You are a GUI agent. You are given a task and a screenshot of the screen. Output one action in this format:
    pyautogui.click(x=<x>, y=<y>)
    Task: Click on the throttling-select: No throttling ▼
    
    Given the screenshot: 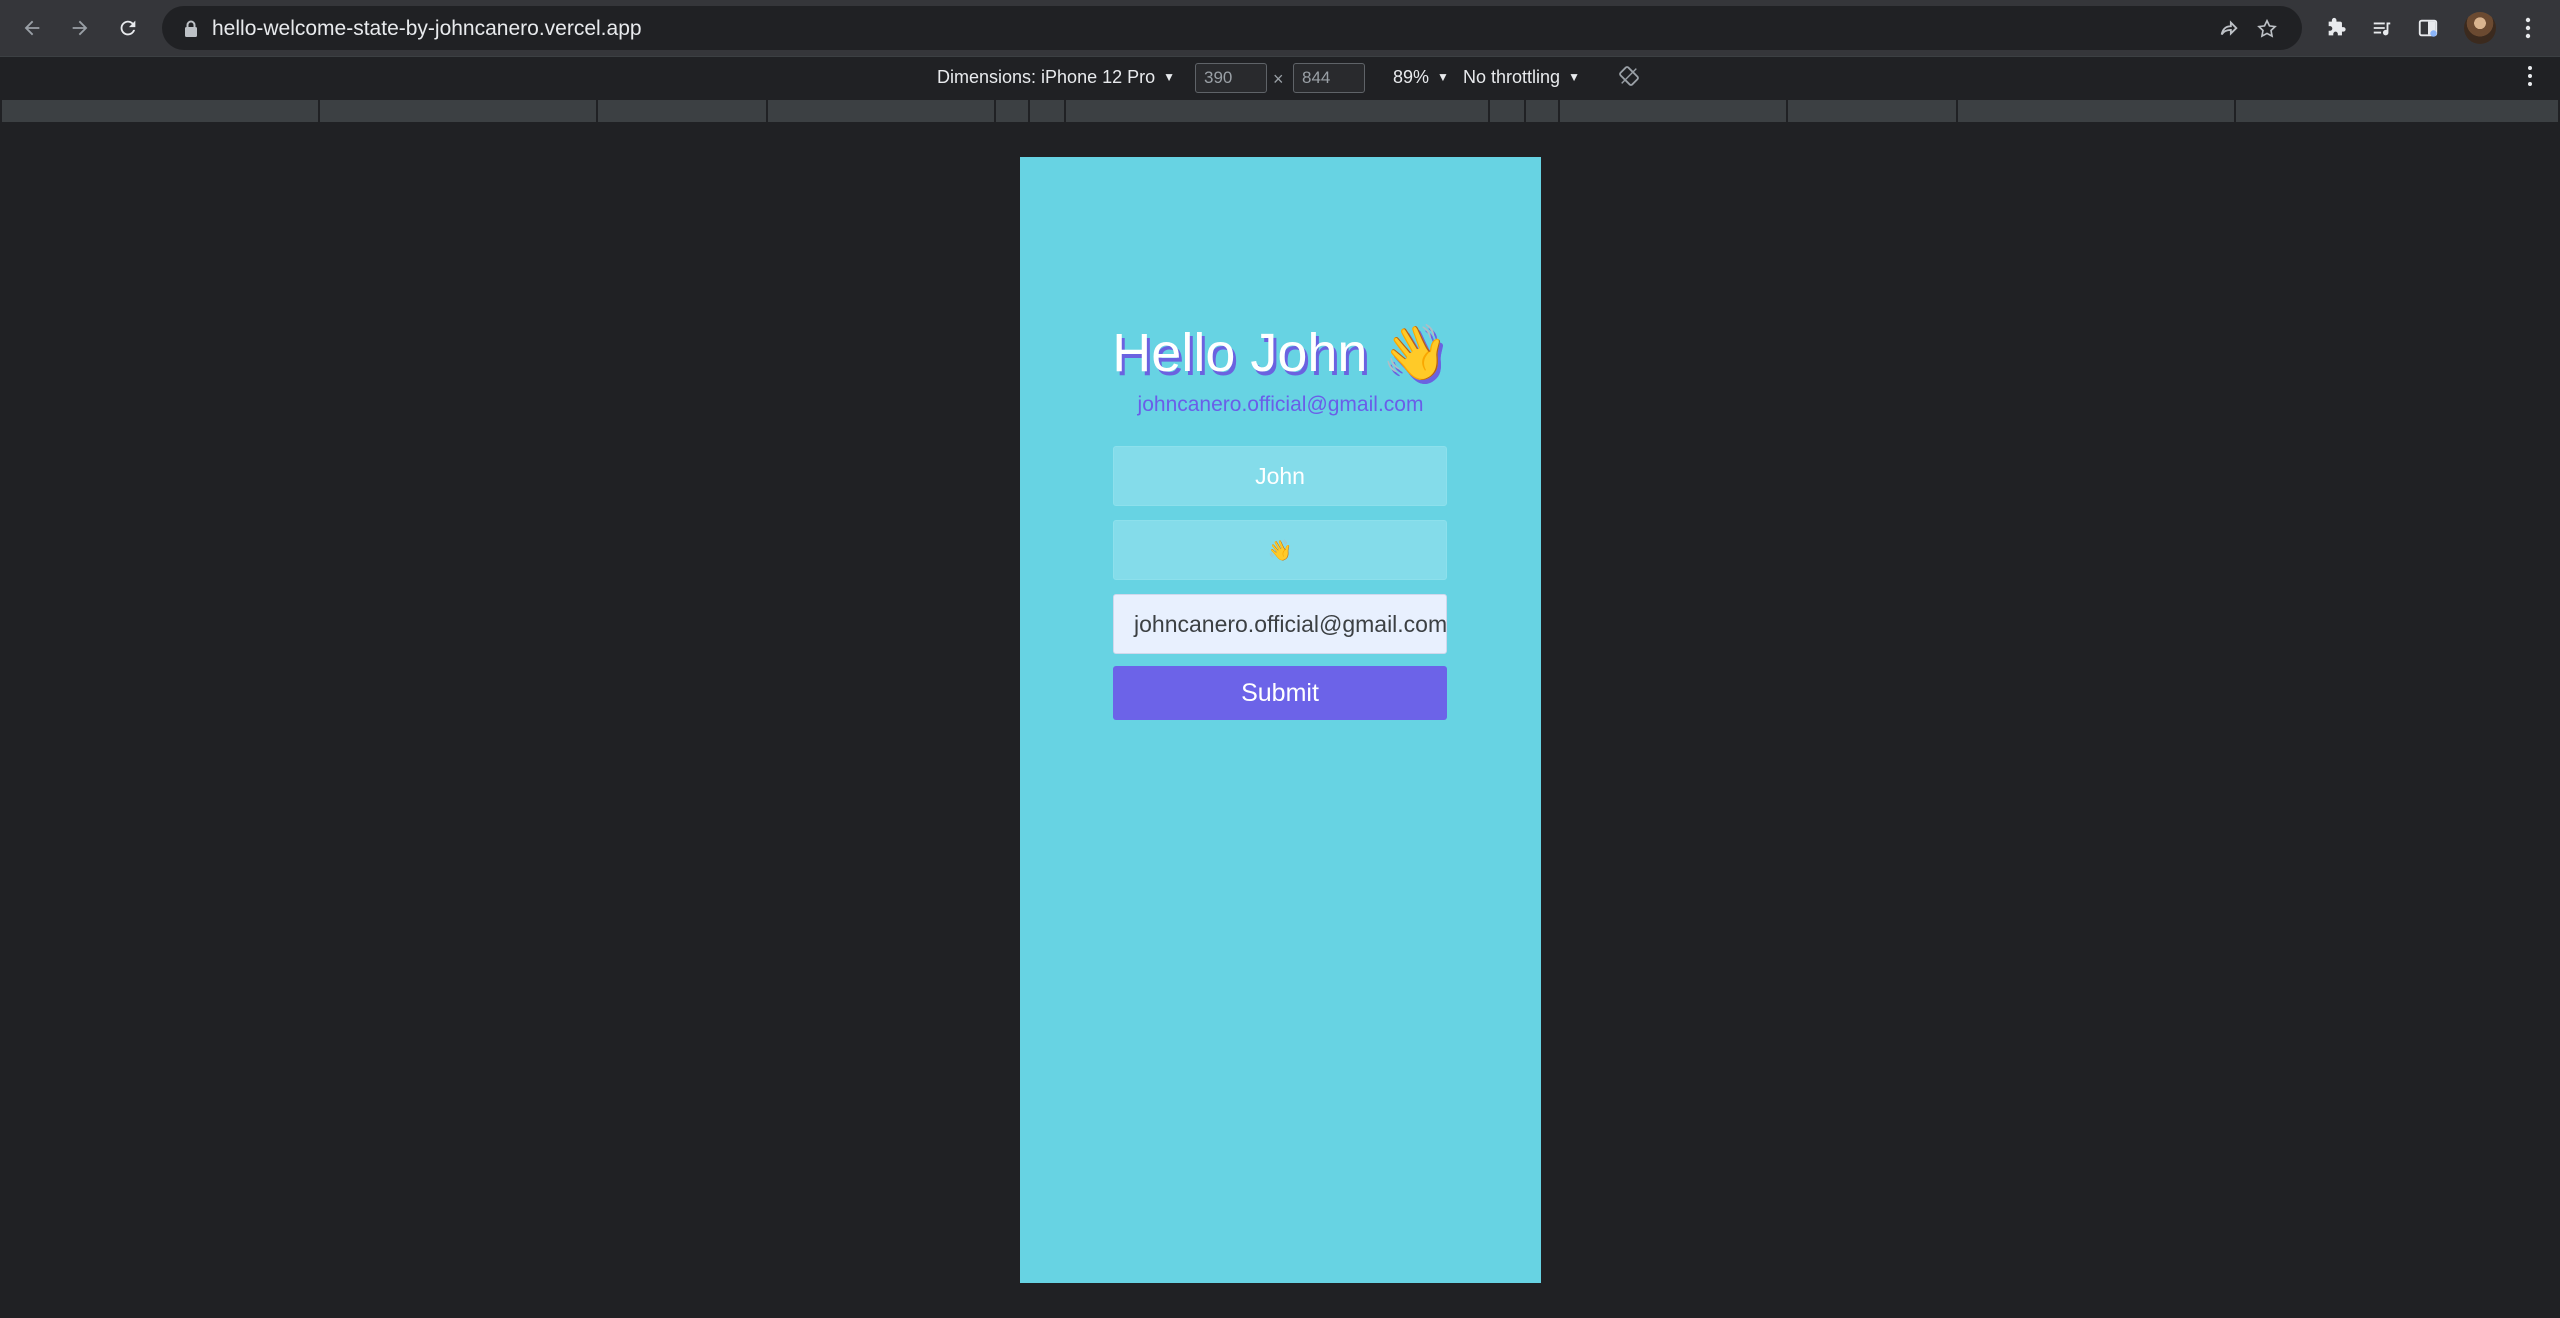 What is the action you would take?
    pyautogui.click(x=1521, y=77)
    